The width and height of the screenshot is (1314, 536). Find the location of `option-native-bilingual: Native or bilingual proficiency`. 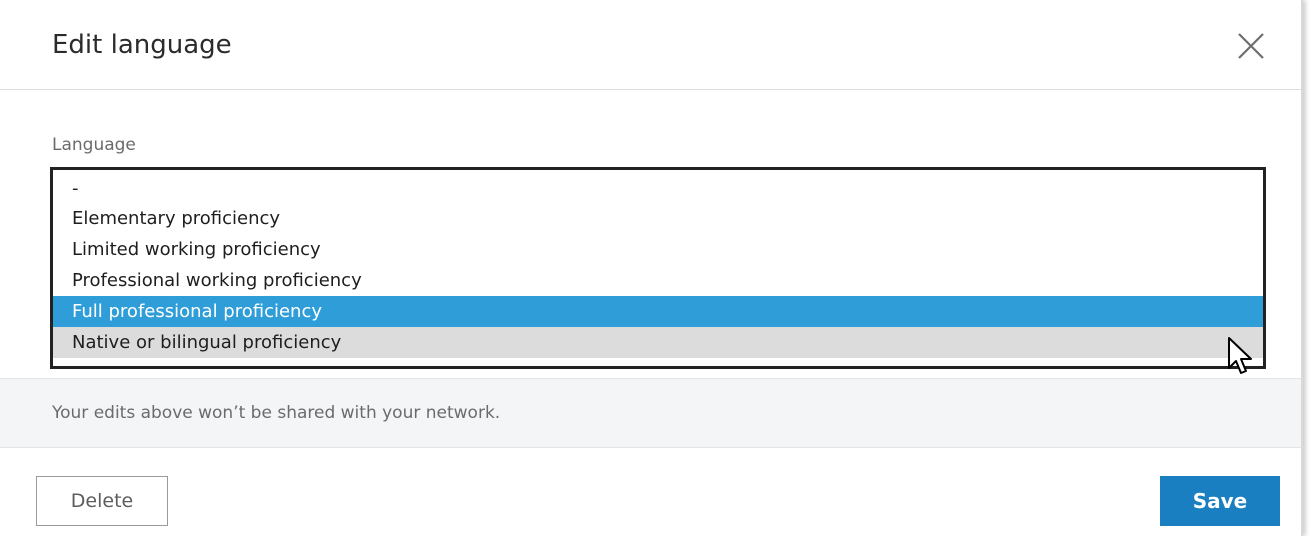

option-native-bilingual: Native or bilingual proficiency is located at coordinates (658, 342).